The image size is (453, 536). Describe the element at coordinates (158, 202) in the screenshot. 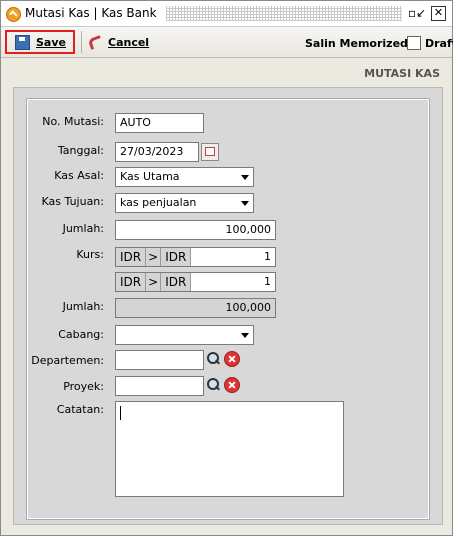

I see `kas-tujuan-value: kas penjualan` at that location.